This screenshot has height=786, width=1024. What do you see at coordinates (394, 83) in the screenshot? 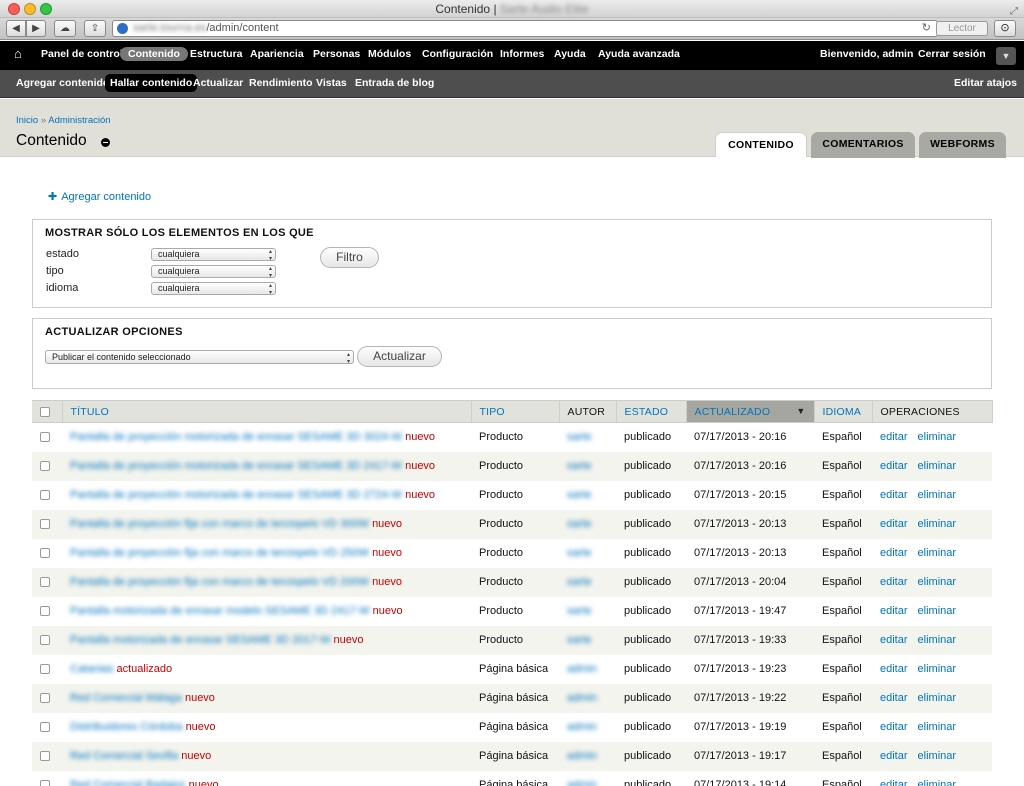
I see `shortcut-entrada-de-blog: Entrada de blog` at bounding box center [394, 83].